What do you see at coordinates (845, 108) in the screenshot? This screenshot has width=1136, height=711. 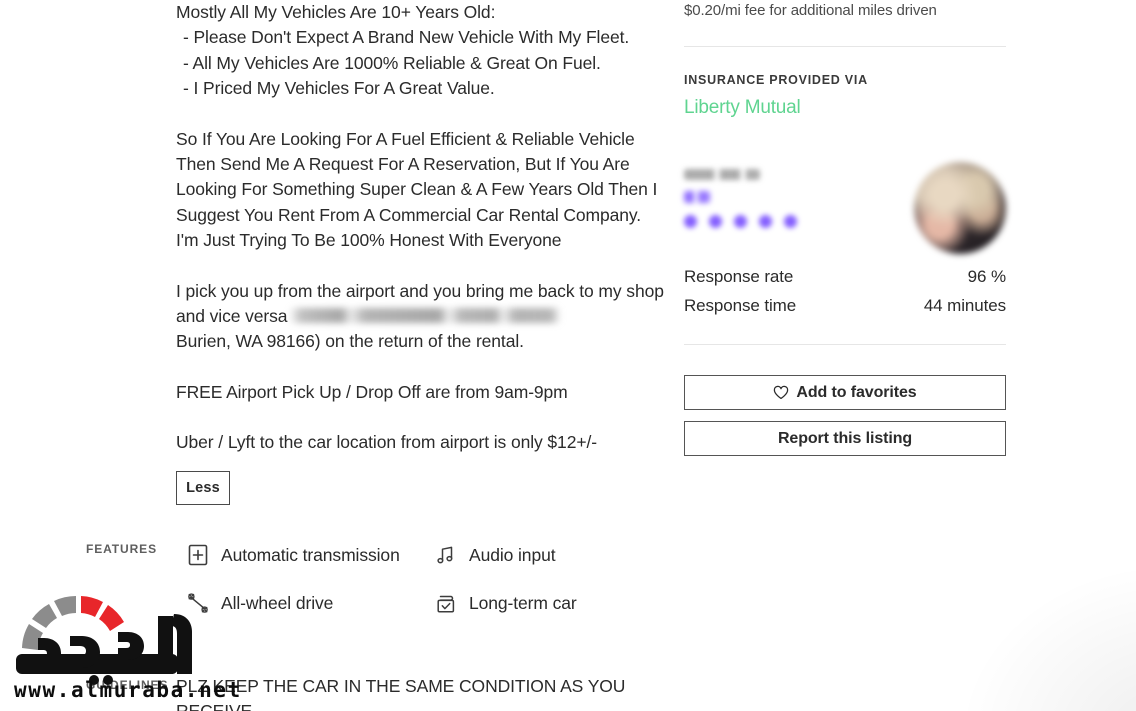 I see `insurance-provider: Liberty Mutual` at bounding box center [845, 108].